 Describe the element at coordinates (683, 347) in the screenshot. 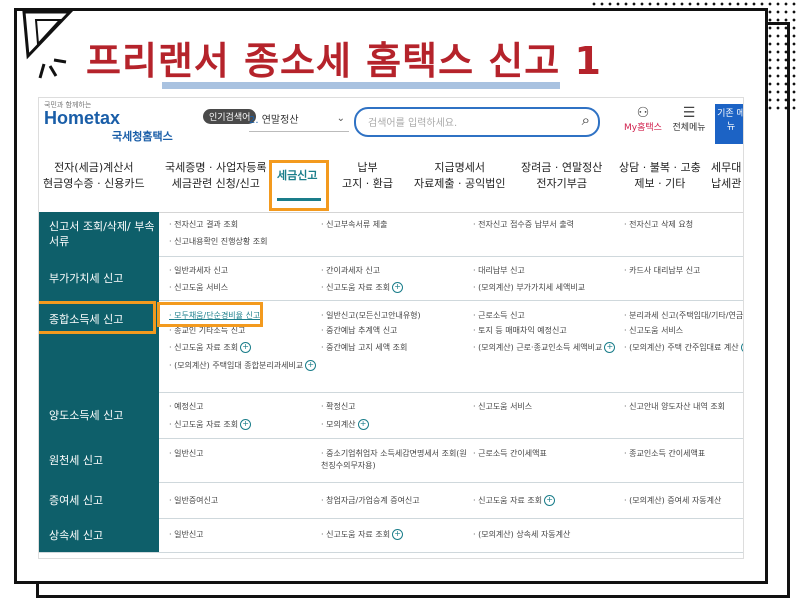

I see `list-item: (모의계산) 주택 간주임대료 계산+` at that location.